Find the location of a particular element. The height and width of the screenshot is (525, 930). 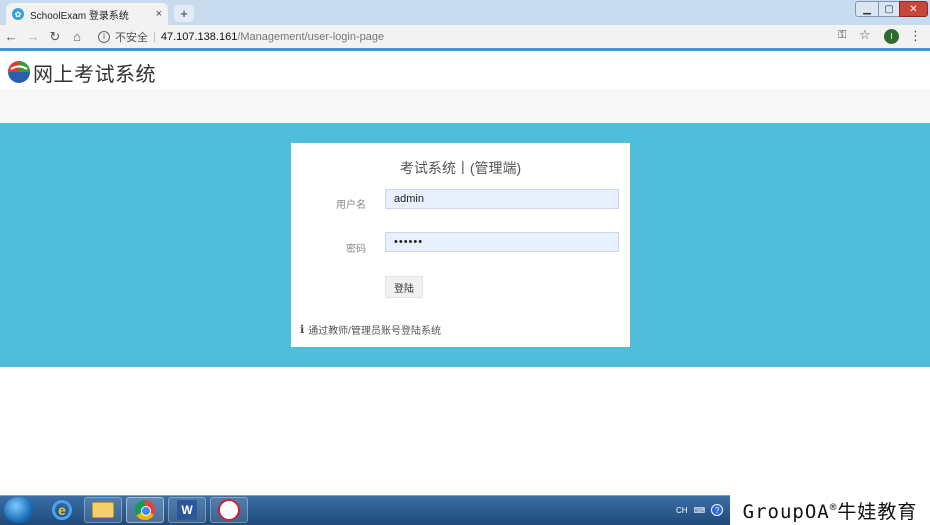

watermark: GroupOA®牛娃教育 is located at coordinates (830, 510).